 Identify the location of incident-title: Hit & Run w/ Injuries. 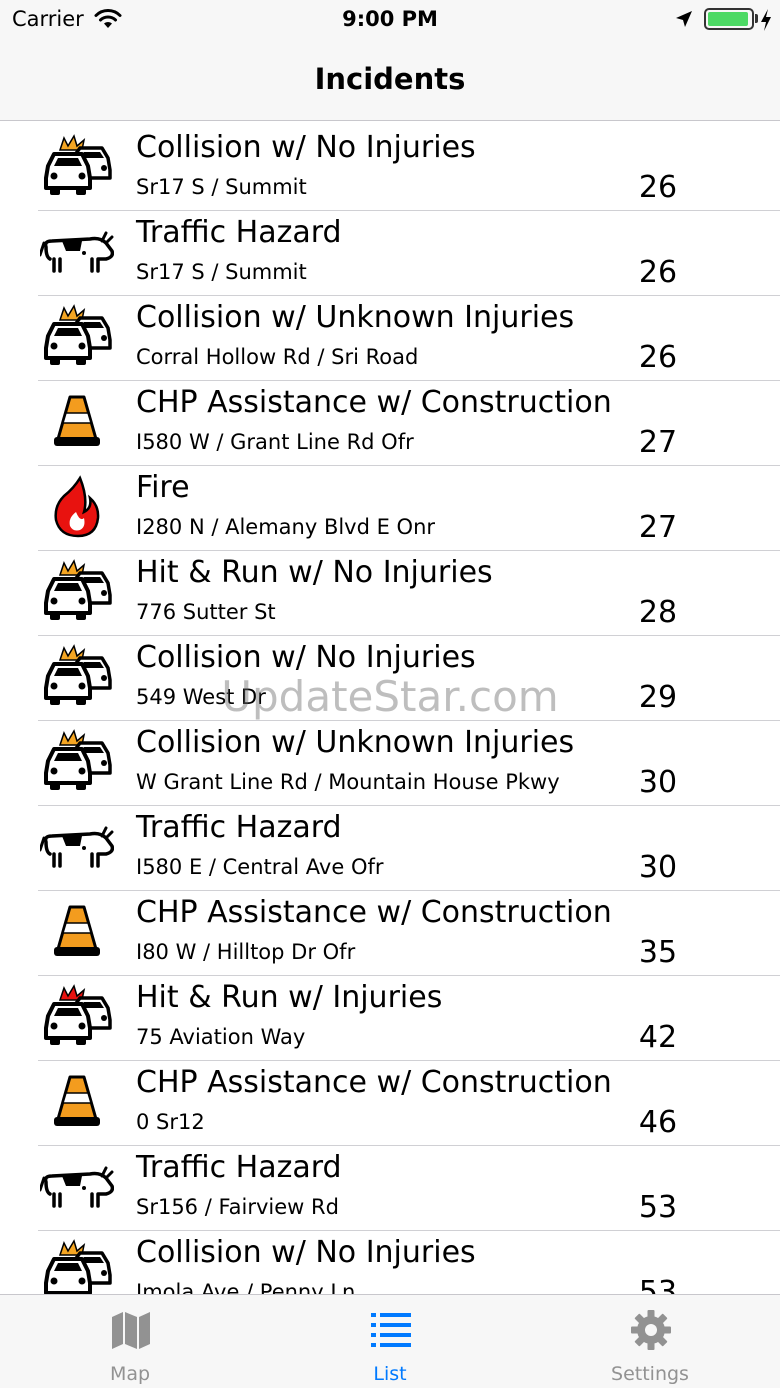
(289, 997).